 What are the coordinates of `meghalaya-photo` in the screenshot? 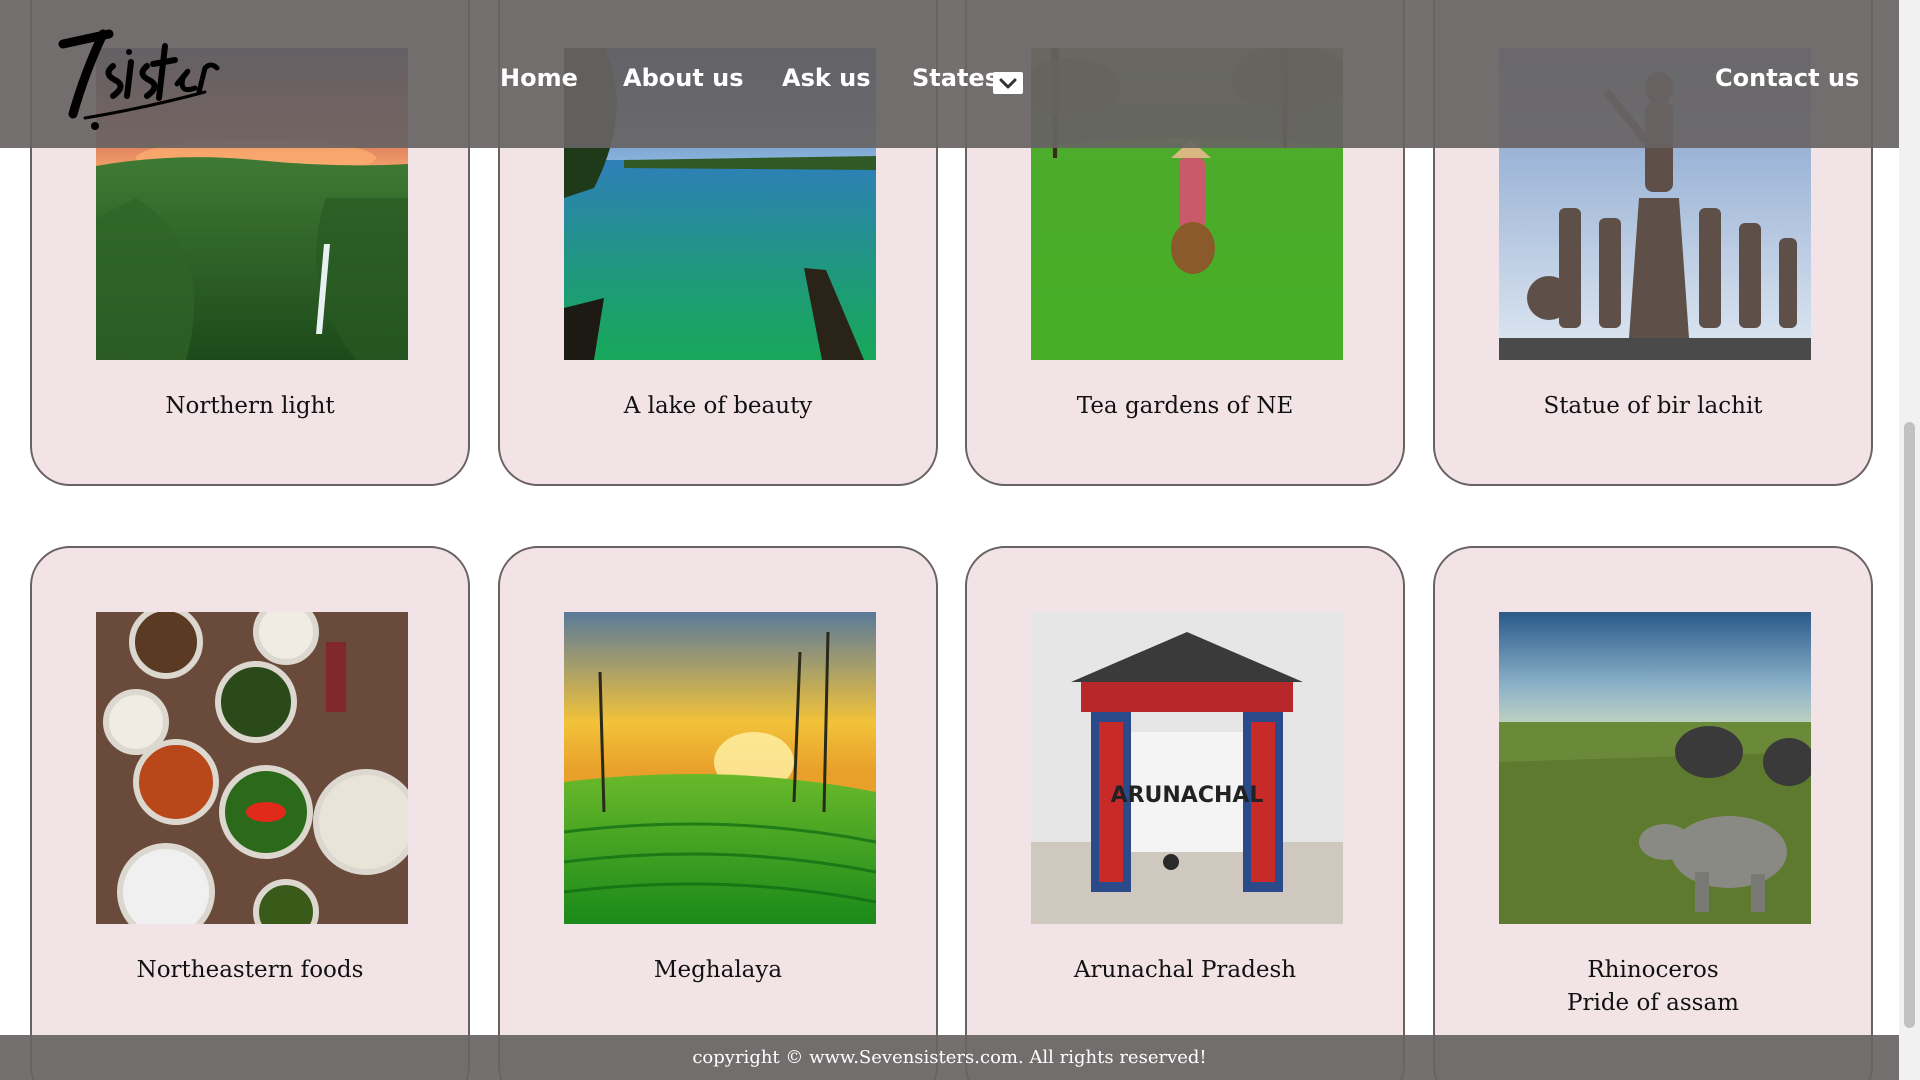 It's located at (720, 768).